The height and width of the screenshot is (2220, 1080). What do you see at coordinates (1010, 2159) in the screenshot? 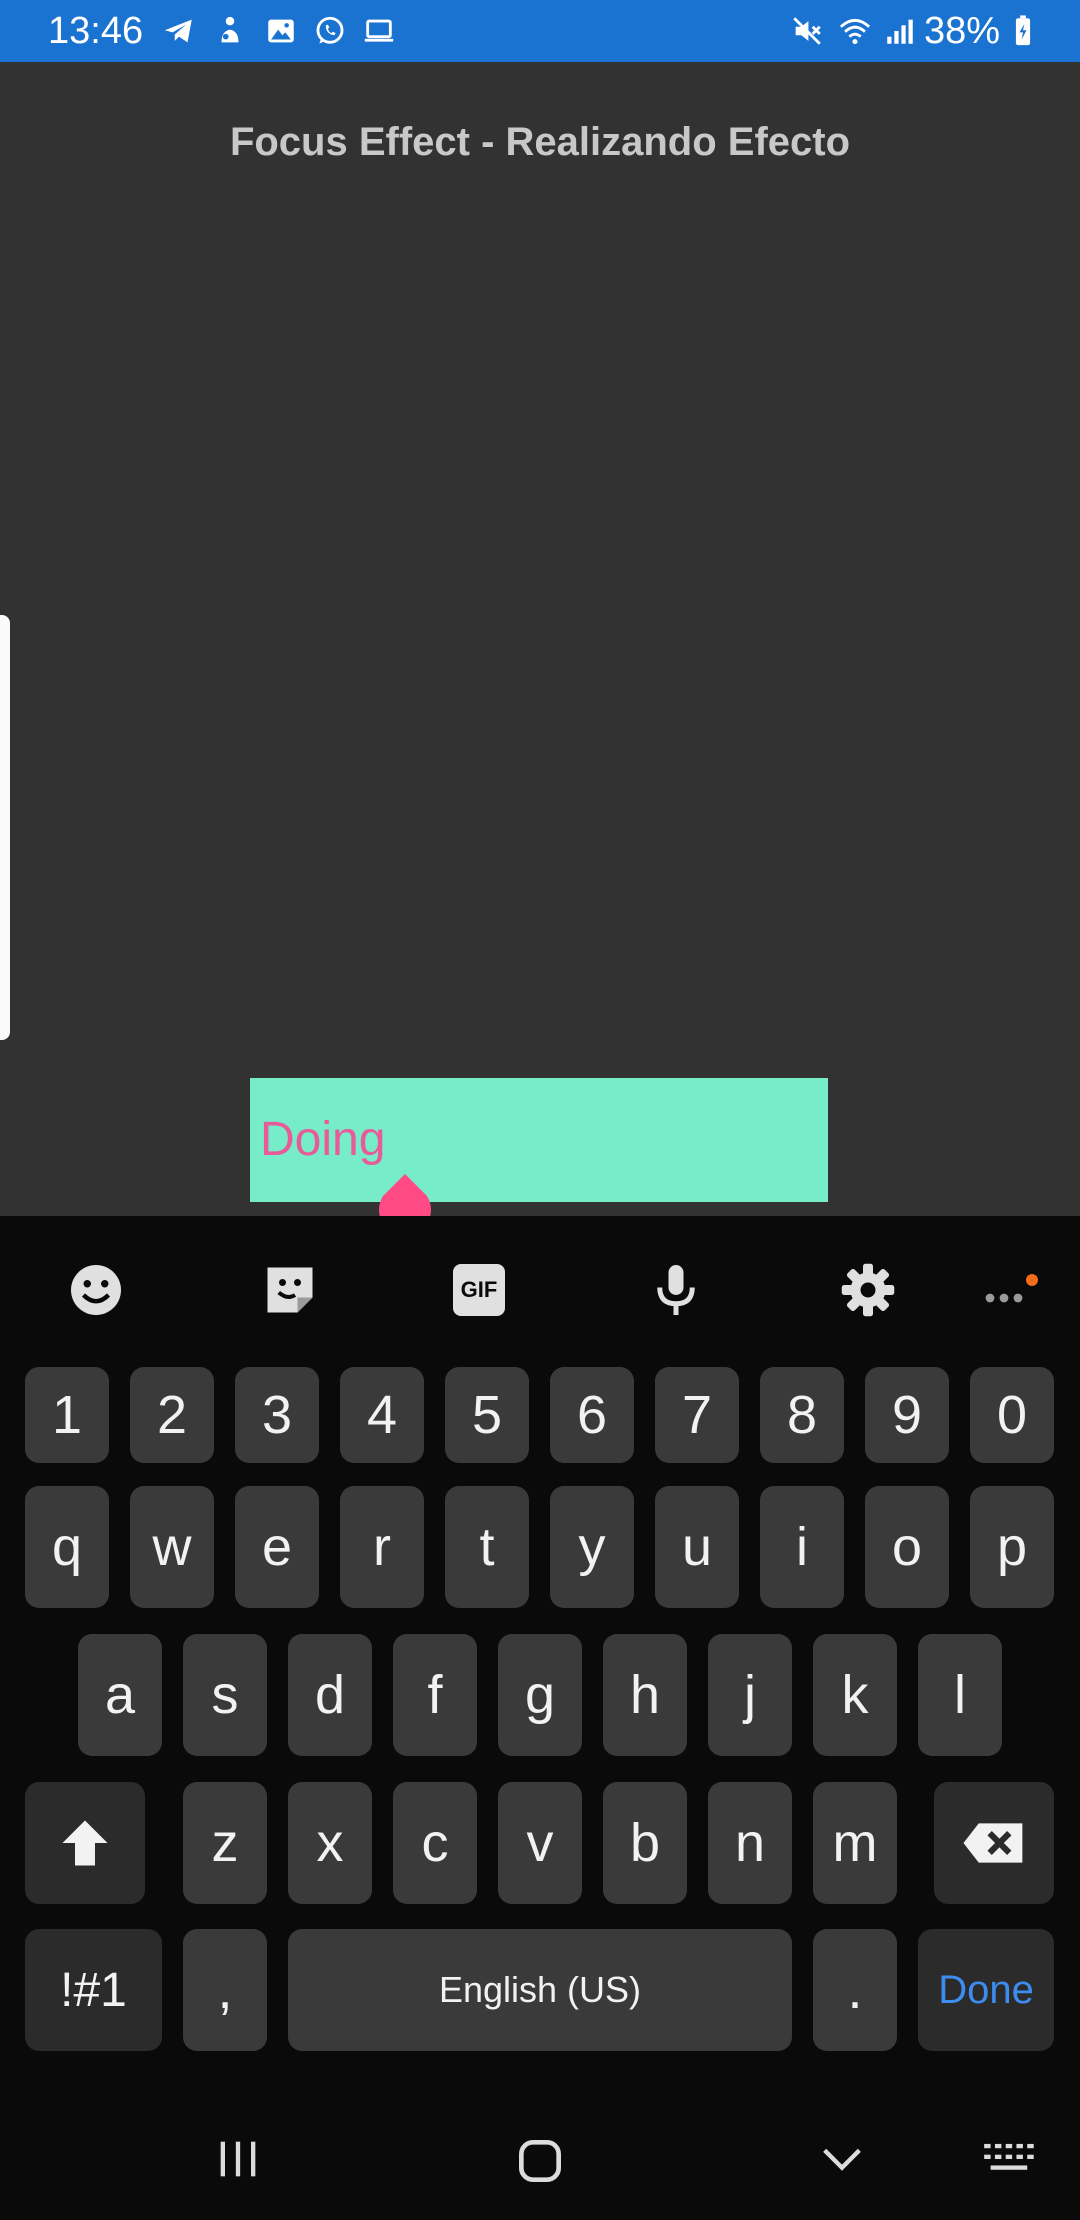
I see `keyboard-switch-icon` at bounding box center [1010, 2159].